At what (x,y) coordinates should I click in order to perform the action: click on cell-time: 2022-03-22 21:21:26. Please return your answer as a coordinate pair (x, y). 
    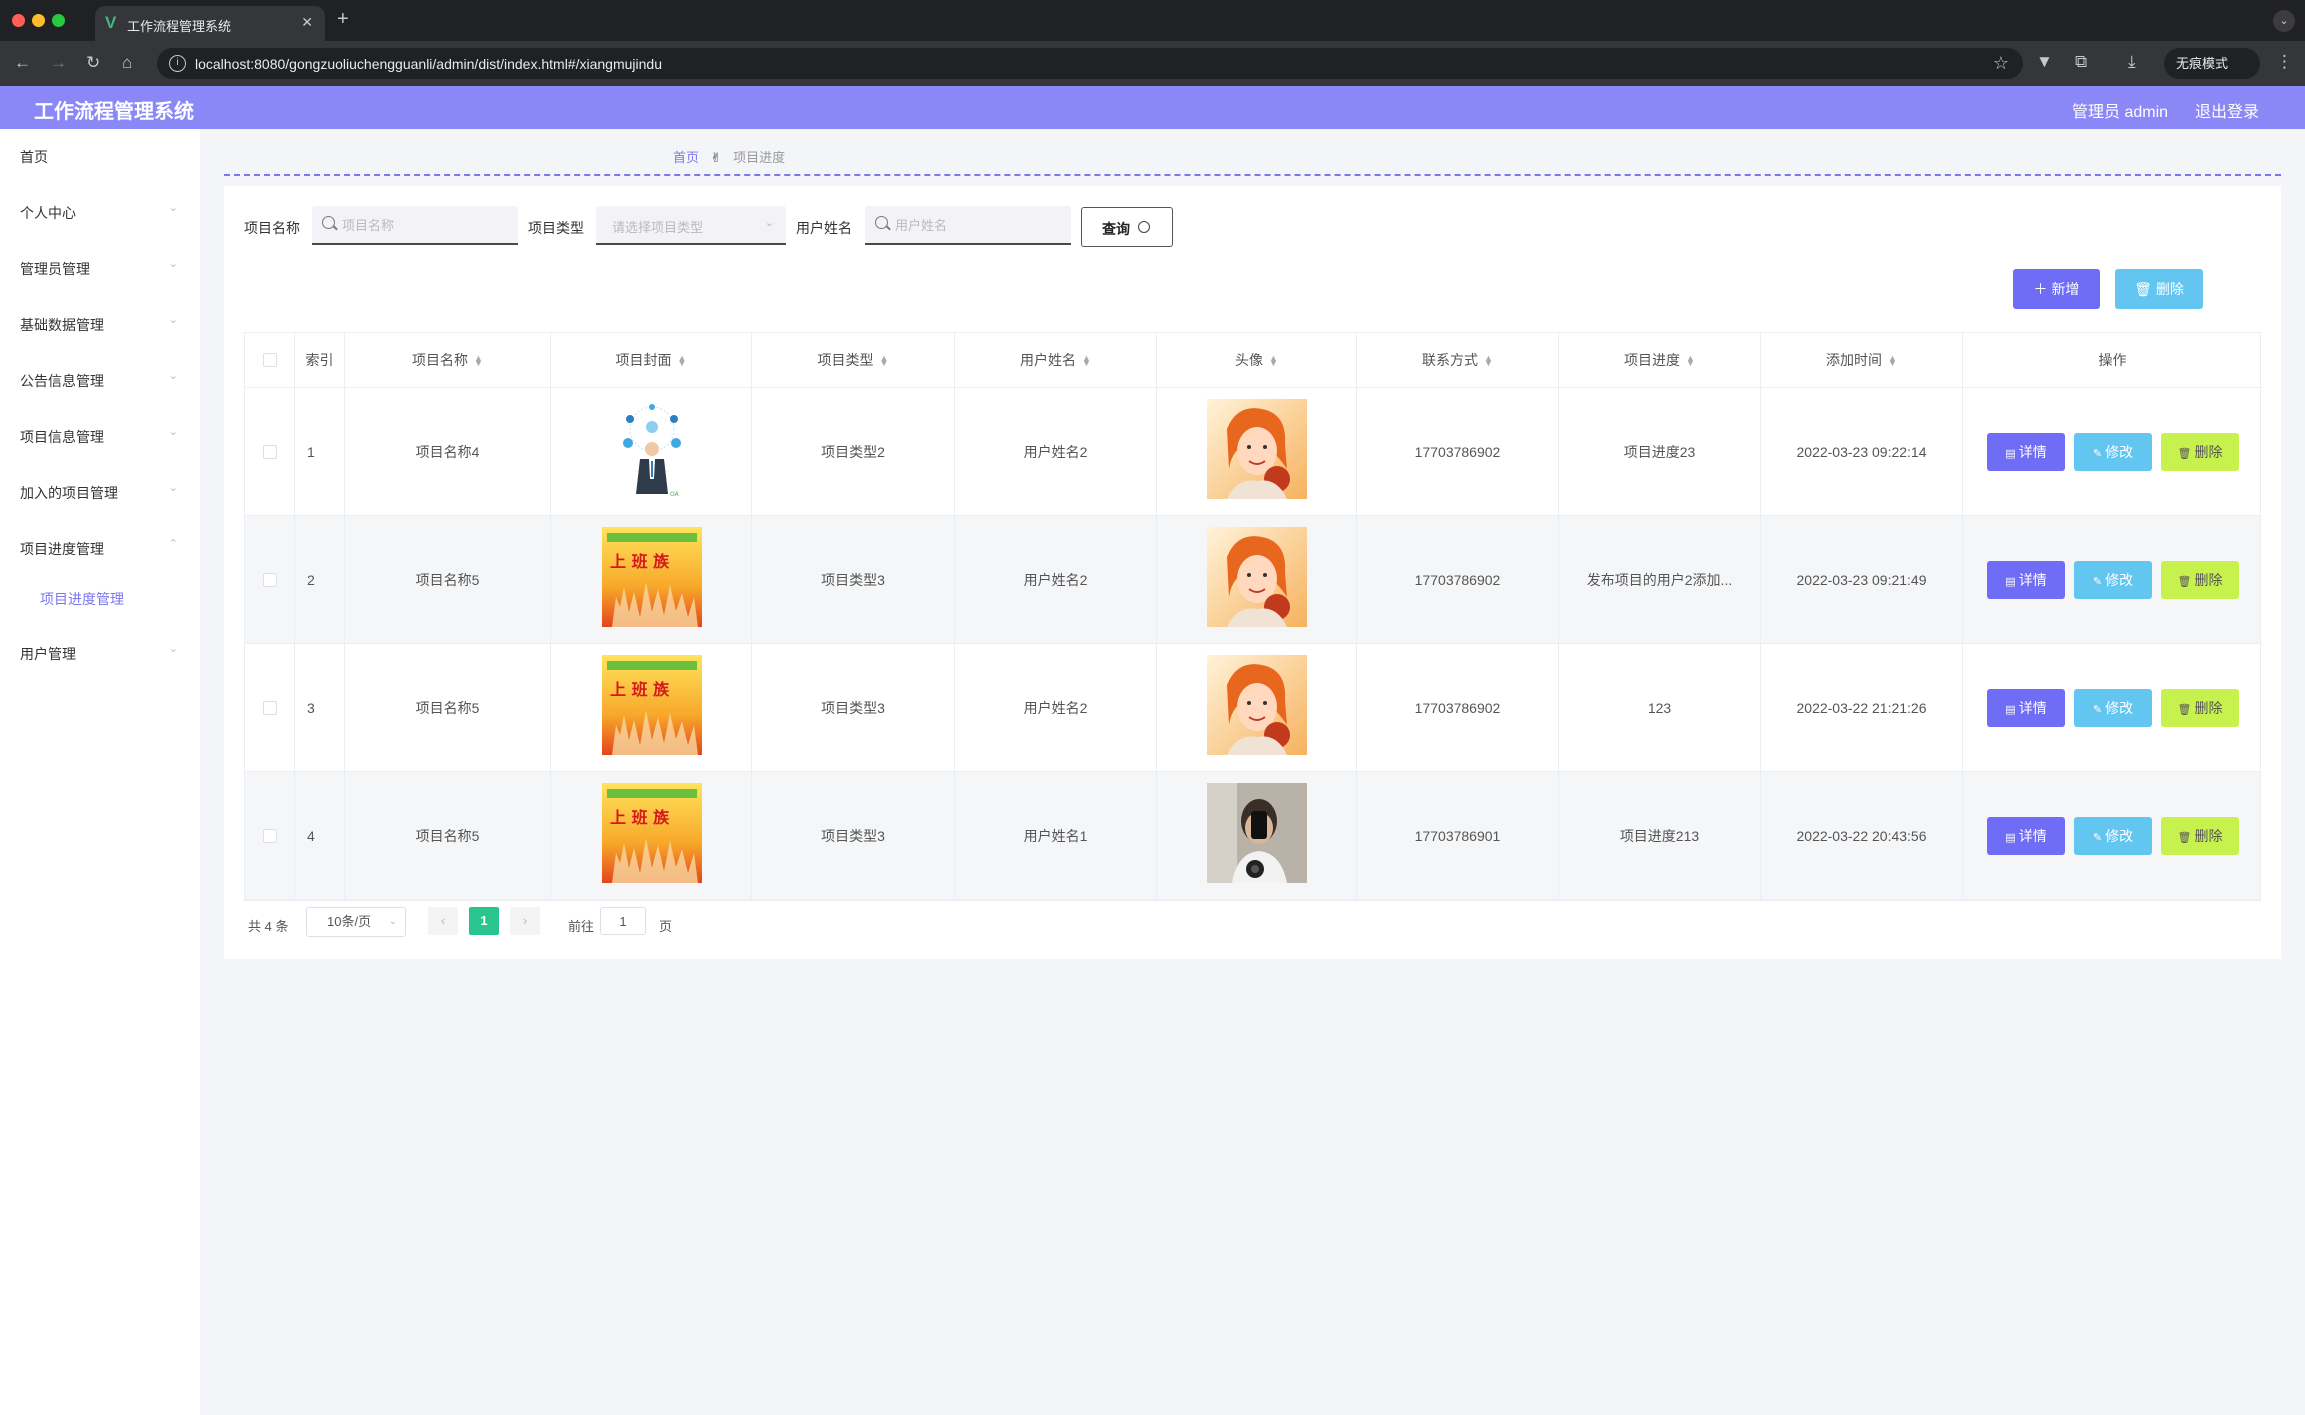
    Looking at the image, I should click on (1862, 708).